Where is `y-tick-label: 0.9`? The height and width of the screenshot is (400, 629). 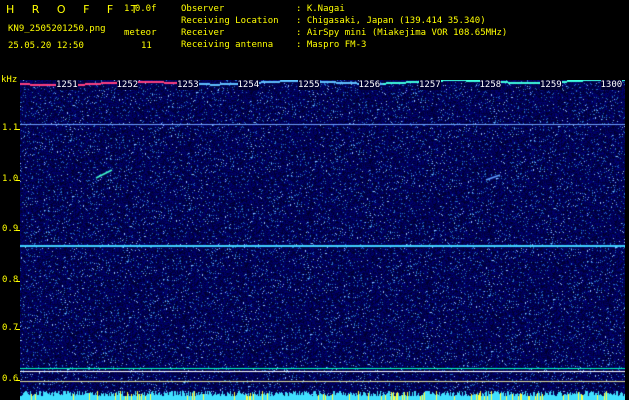
y-tick-label: 0.9 is located at coordinates (10, 229).